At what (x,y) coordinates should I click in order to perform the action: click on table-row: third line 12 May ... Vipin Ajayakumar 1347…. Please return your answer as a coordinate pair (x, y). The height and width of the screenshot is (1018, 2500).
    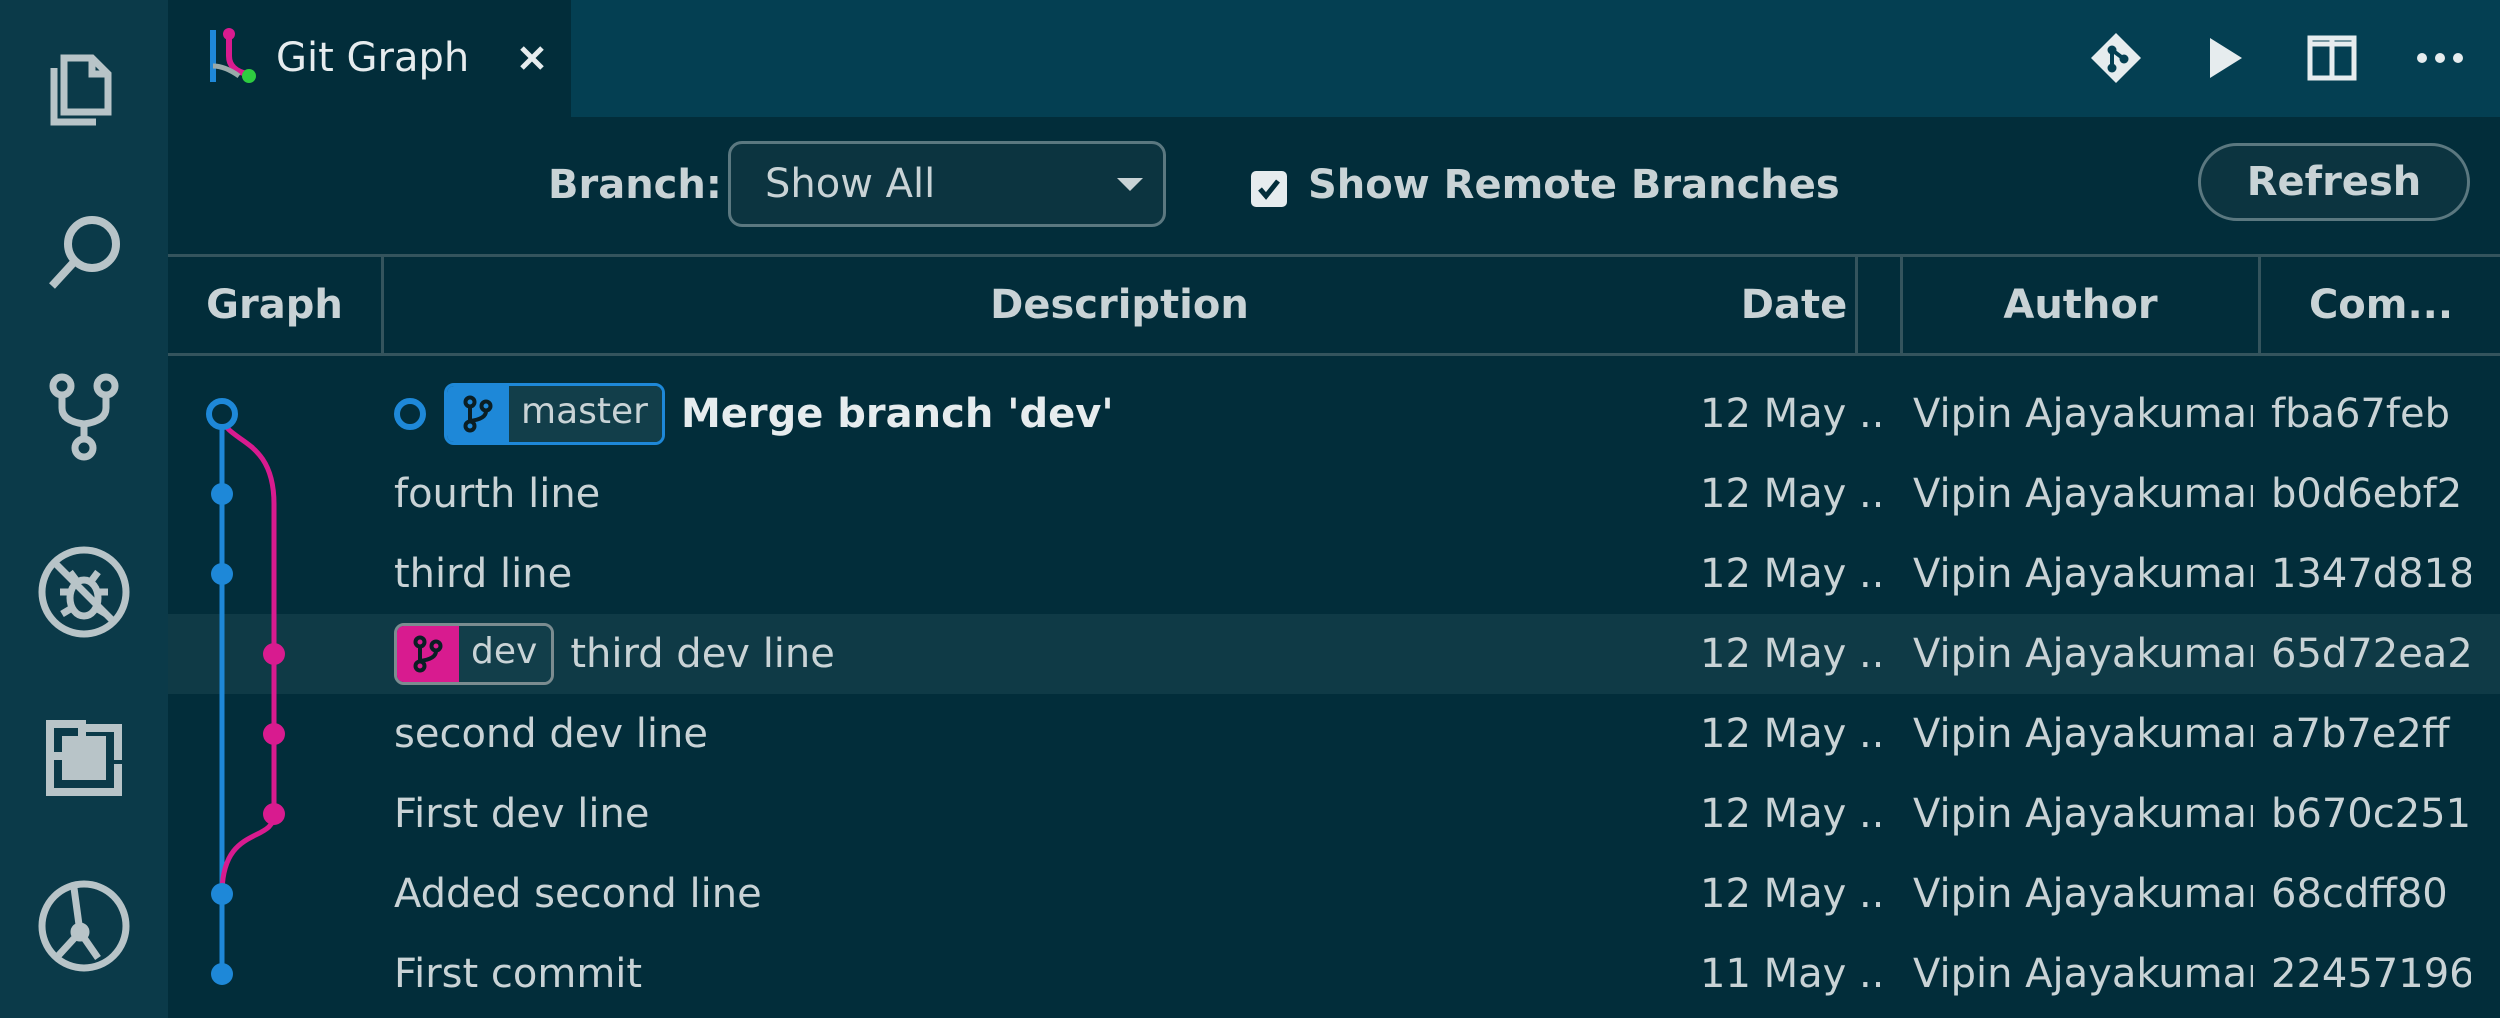
    Looking at the image, I should click on (1334, 574).